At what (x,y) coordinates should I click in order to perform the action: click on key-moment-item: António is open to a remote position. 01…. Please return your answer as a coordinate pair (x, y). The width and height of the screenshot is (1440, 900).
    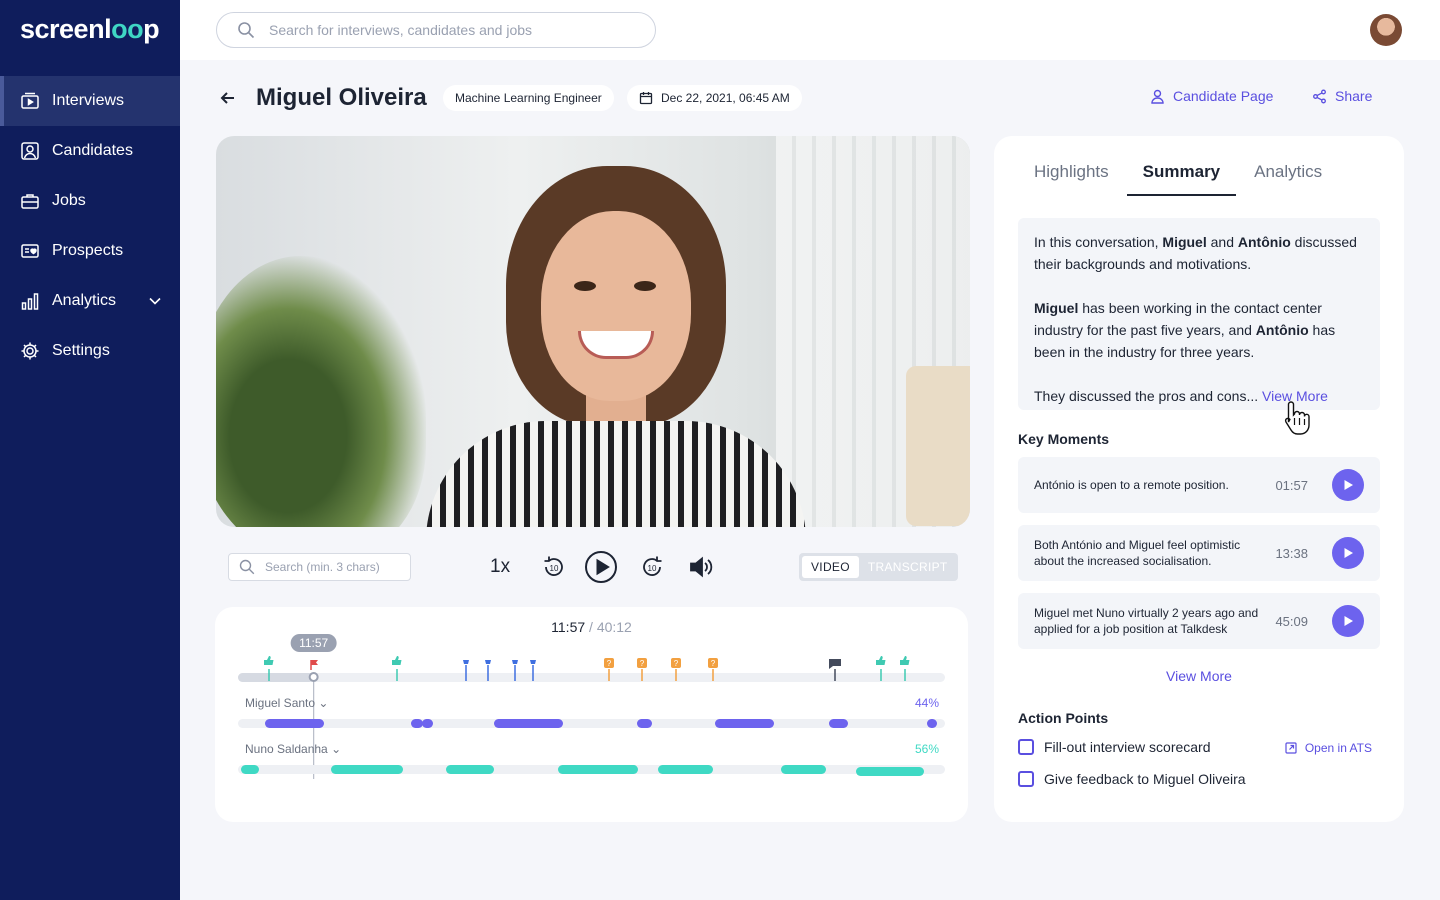
    Looking at the image, I should click on (1199, 485).